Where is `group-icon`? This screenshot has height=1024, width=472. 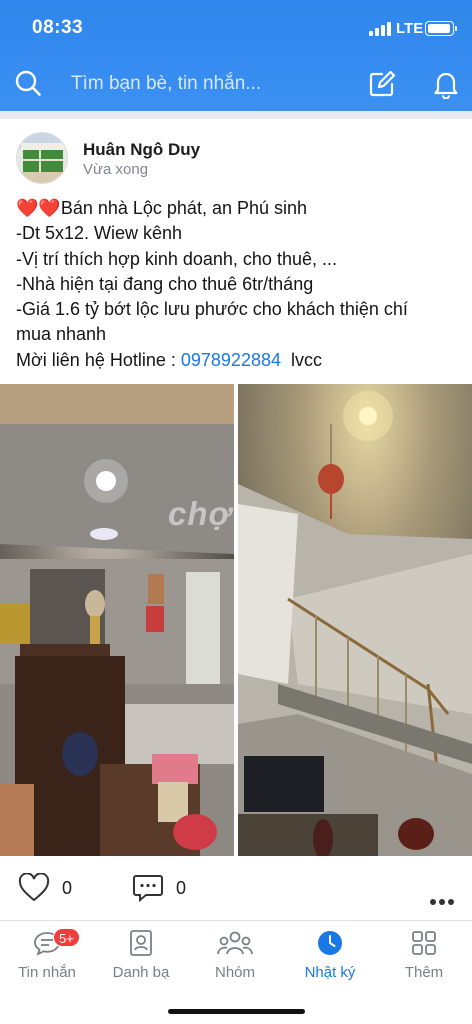 group-icon is located at coordinates (235, 943).